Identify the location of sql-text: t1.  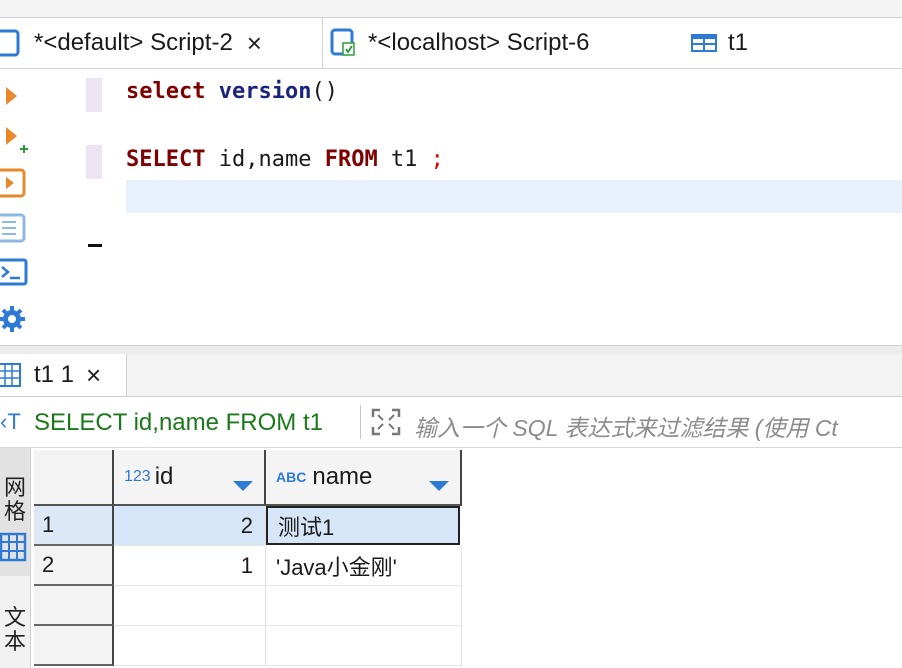
(404, 159).